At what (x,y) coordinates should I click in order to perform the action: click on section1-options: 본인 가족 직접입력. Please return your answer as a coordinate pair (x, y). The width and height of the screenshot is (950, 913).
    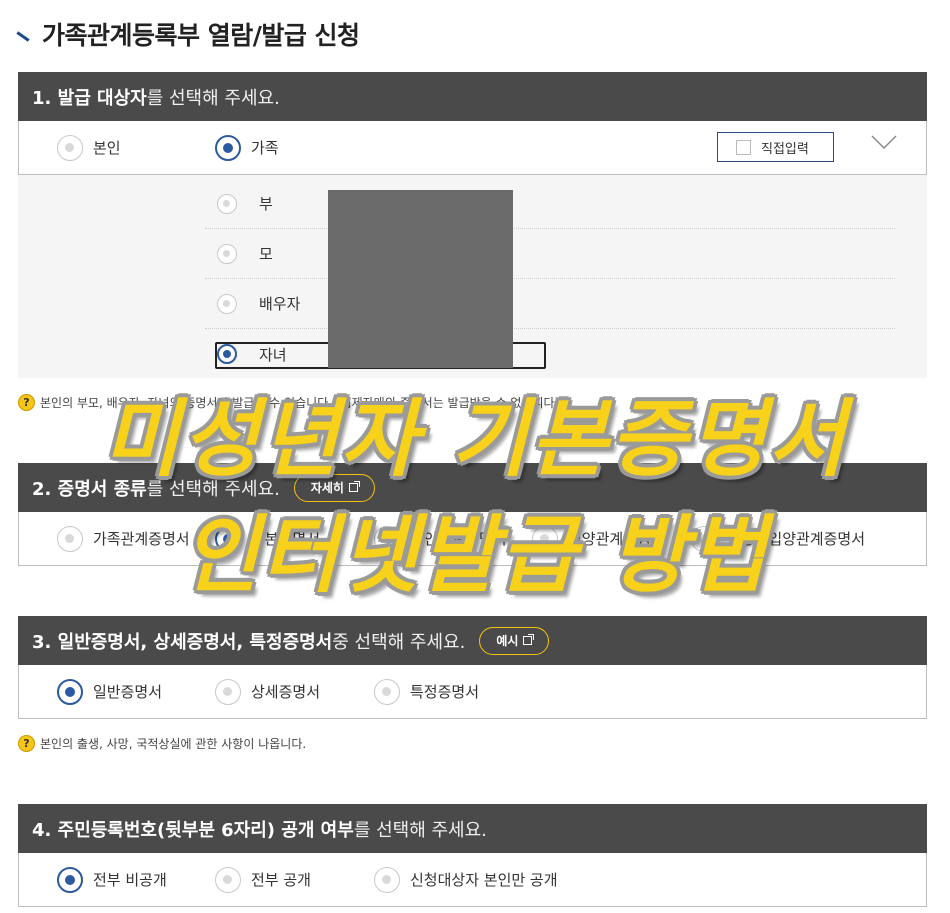
    Looking at the image, I should click on (472, 148).